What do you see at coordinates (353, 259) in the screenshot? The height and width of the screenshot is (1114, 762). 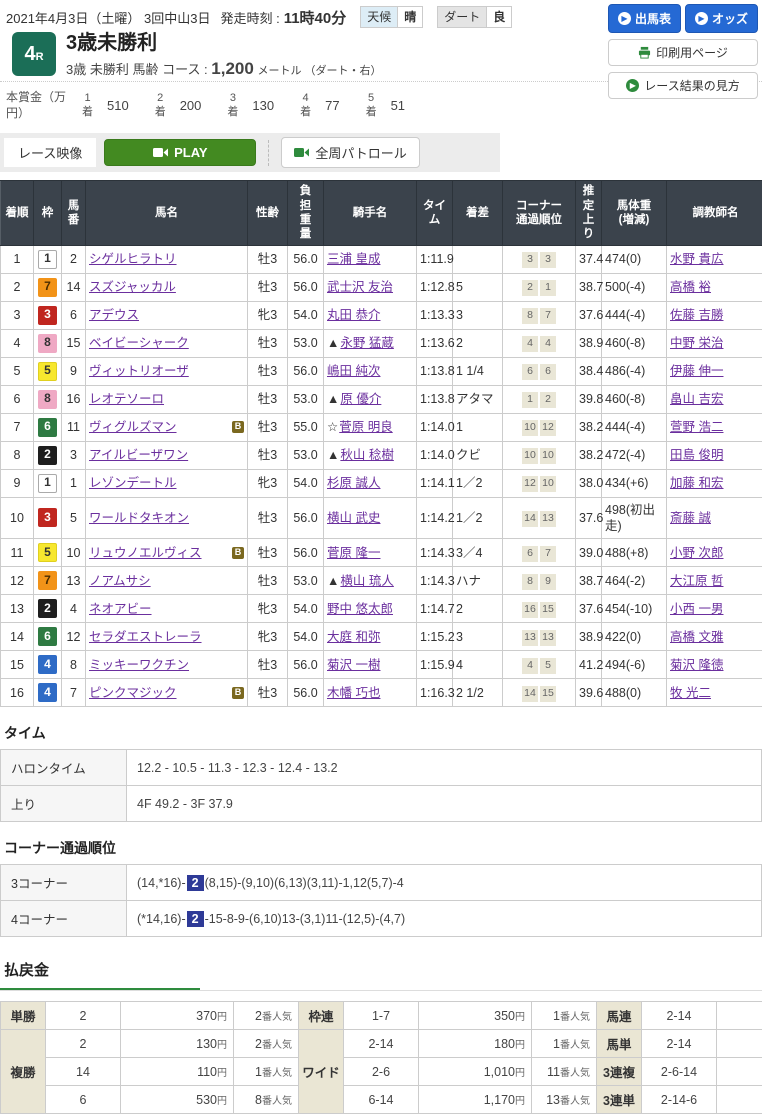 I see `jockey-link: 三浦 皇成` at bounding box center [353, 259].